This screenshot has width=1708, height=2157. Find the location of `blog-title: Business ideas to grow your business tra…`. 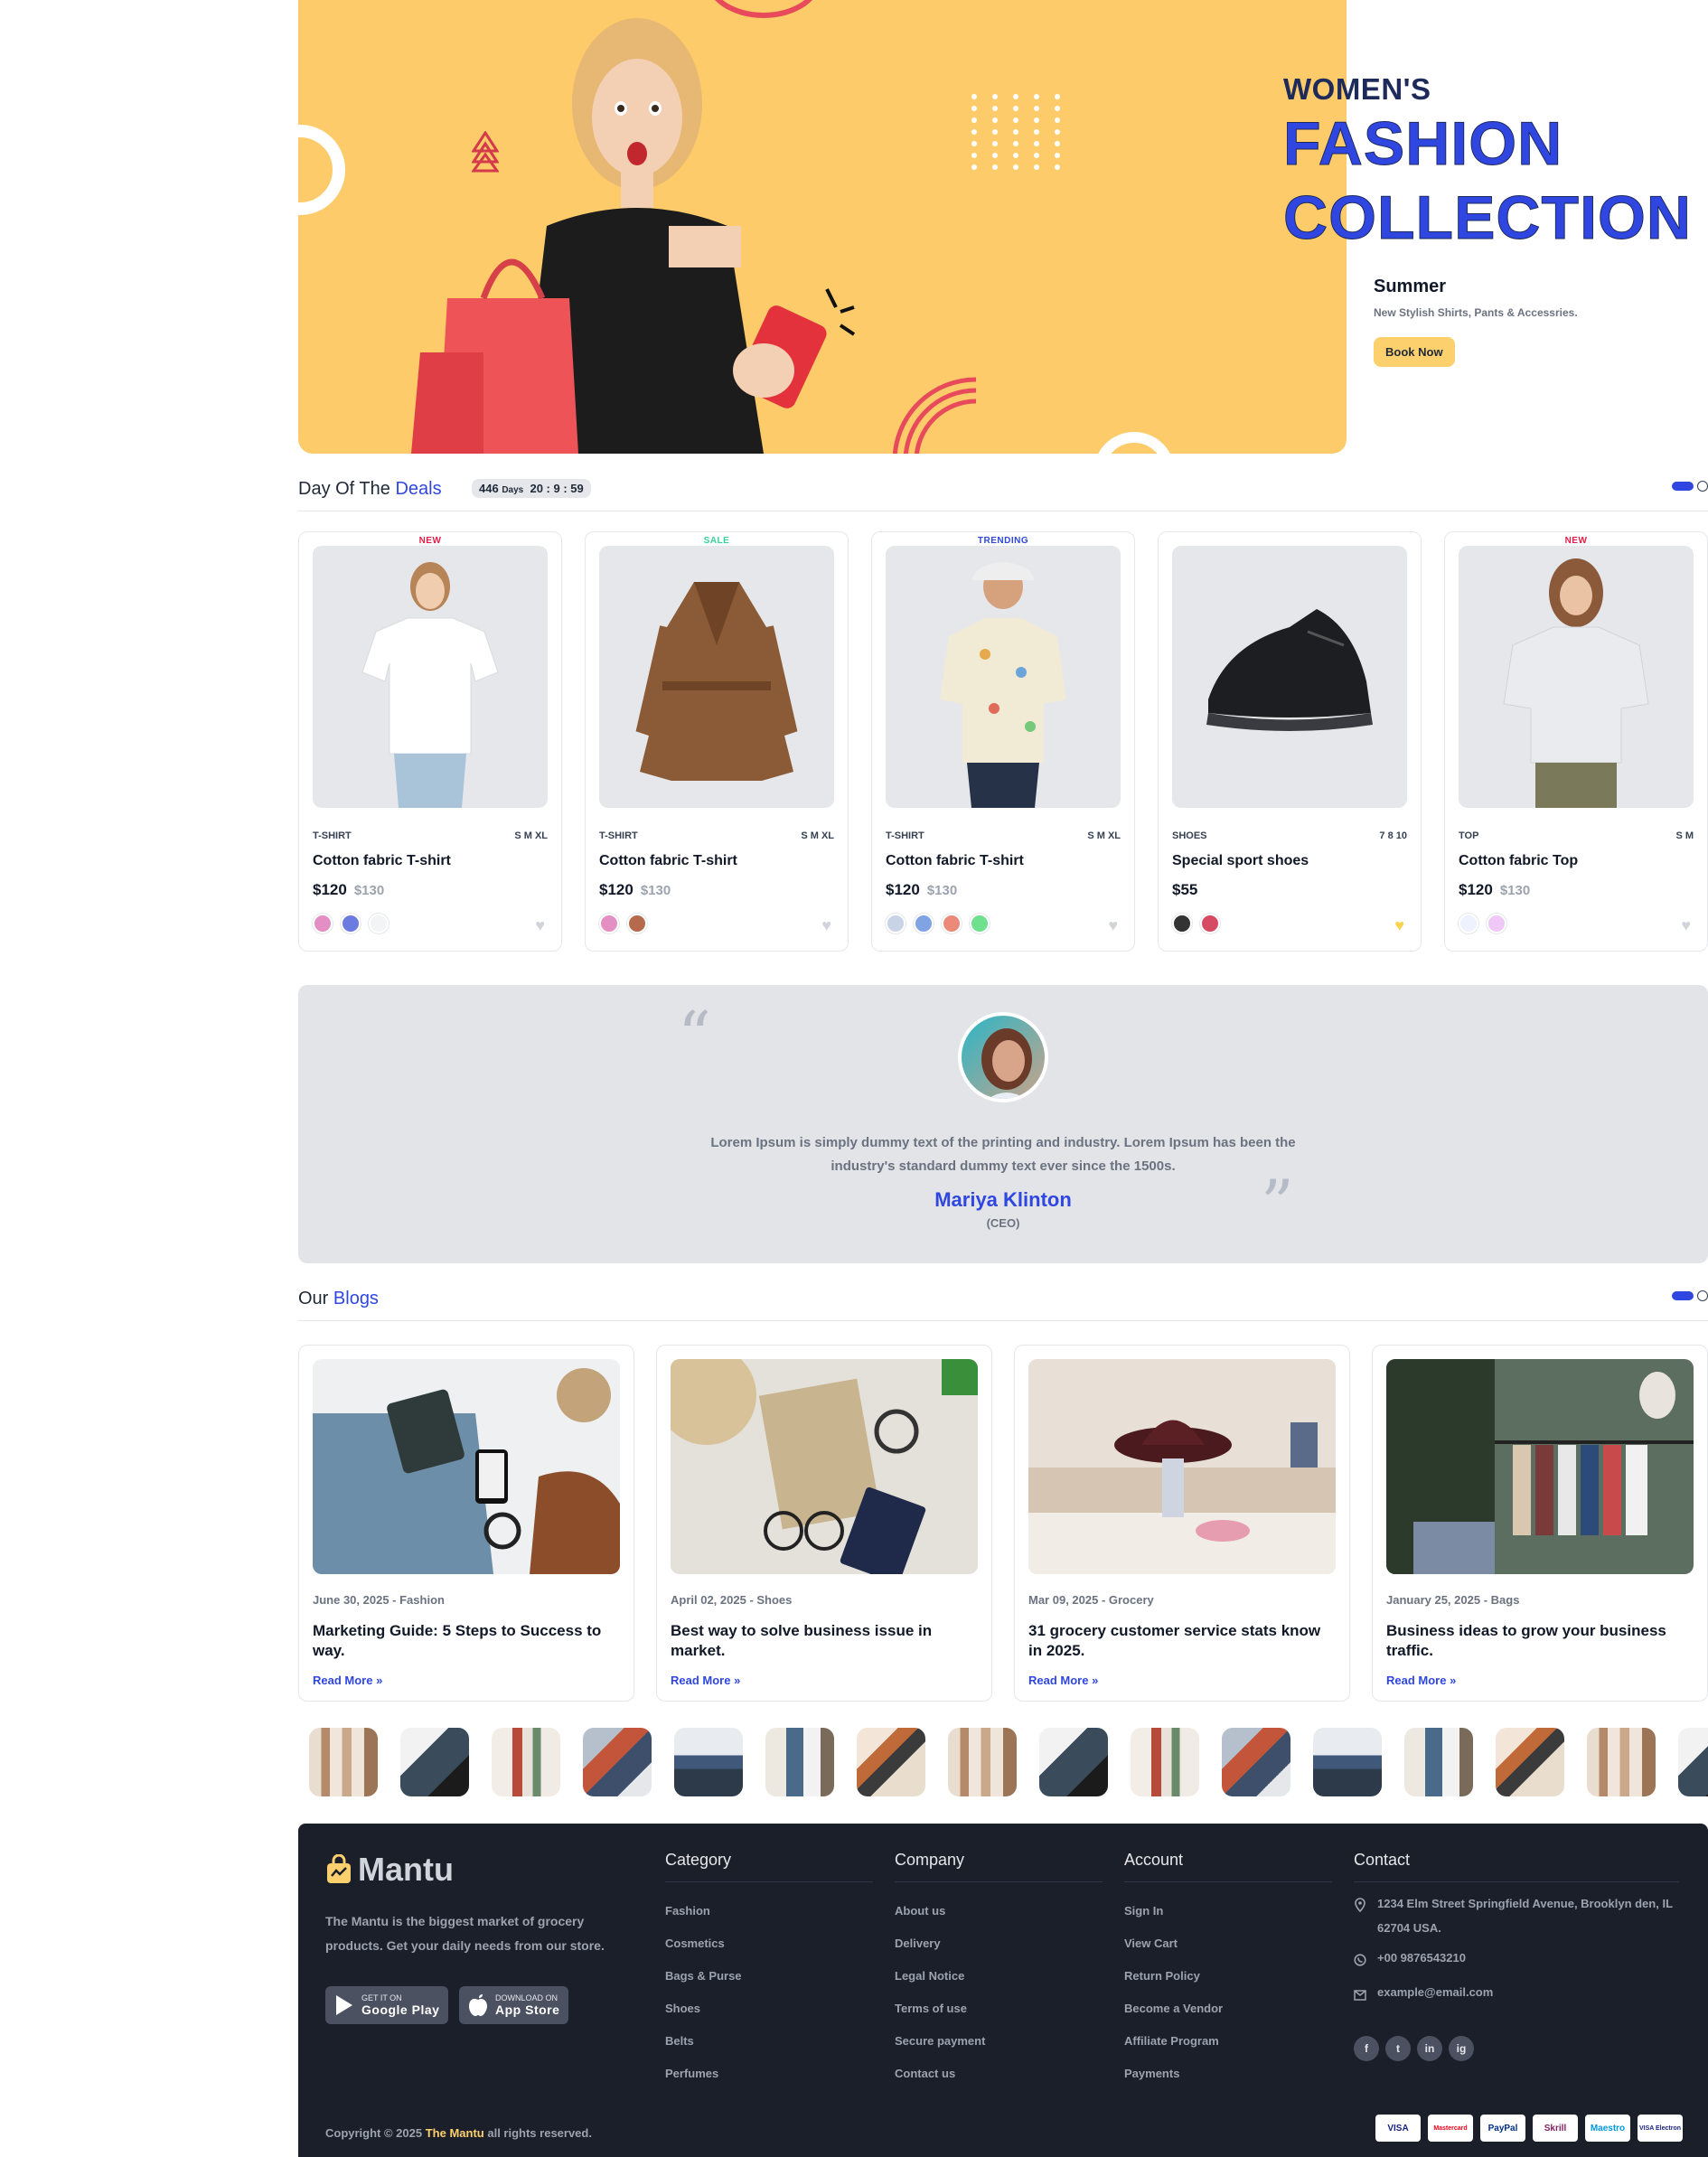

blog-title: Business ideas to grow your business tra… is located at coordinates (1540, 1641).